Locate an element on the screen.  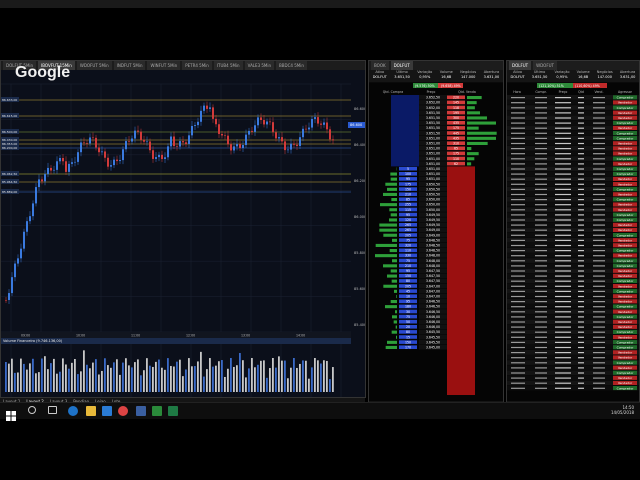
ask-price: 3.652,00 is located at coordinates (433, 103).